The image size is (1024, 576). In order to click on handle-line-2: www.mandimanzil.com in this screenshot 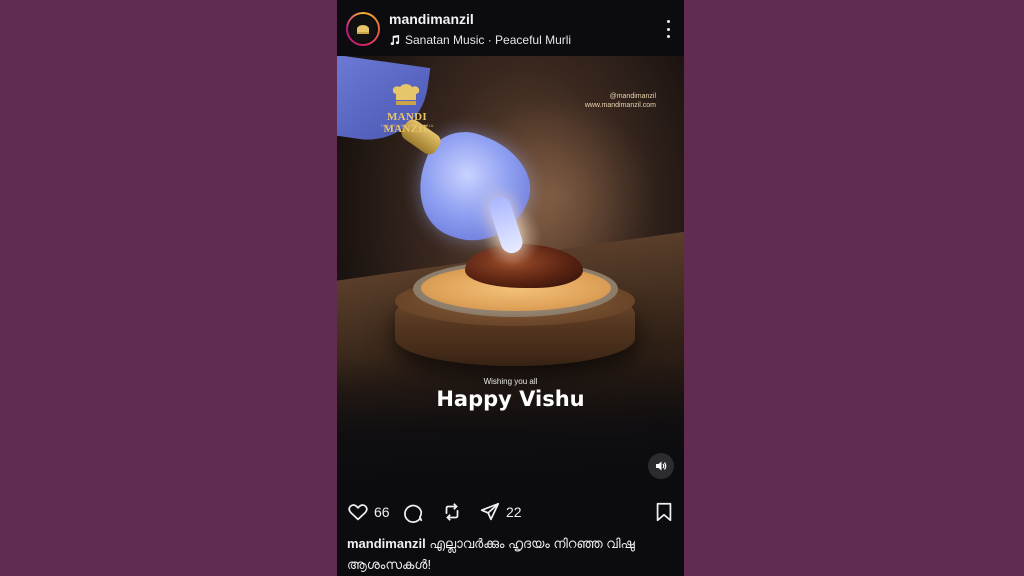, I will do `click(620, 105)`.